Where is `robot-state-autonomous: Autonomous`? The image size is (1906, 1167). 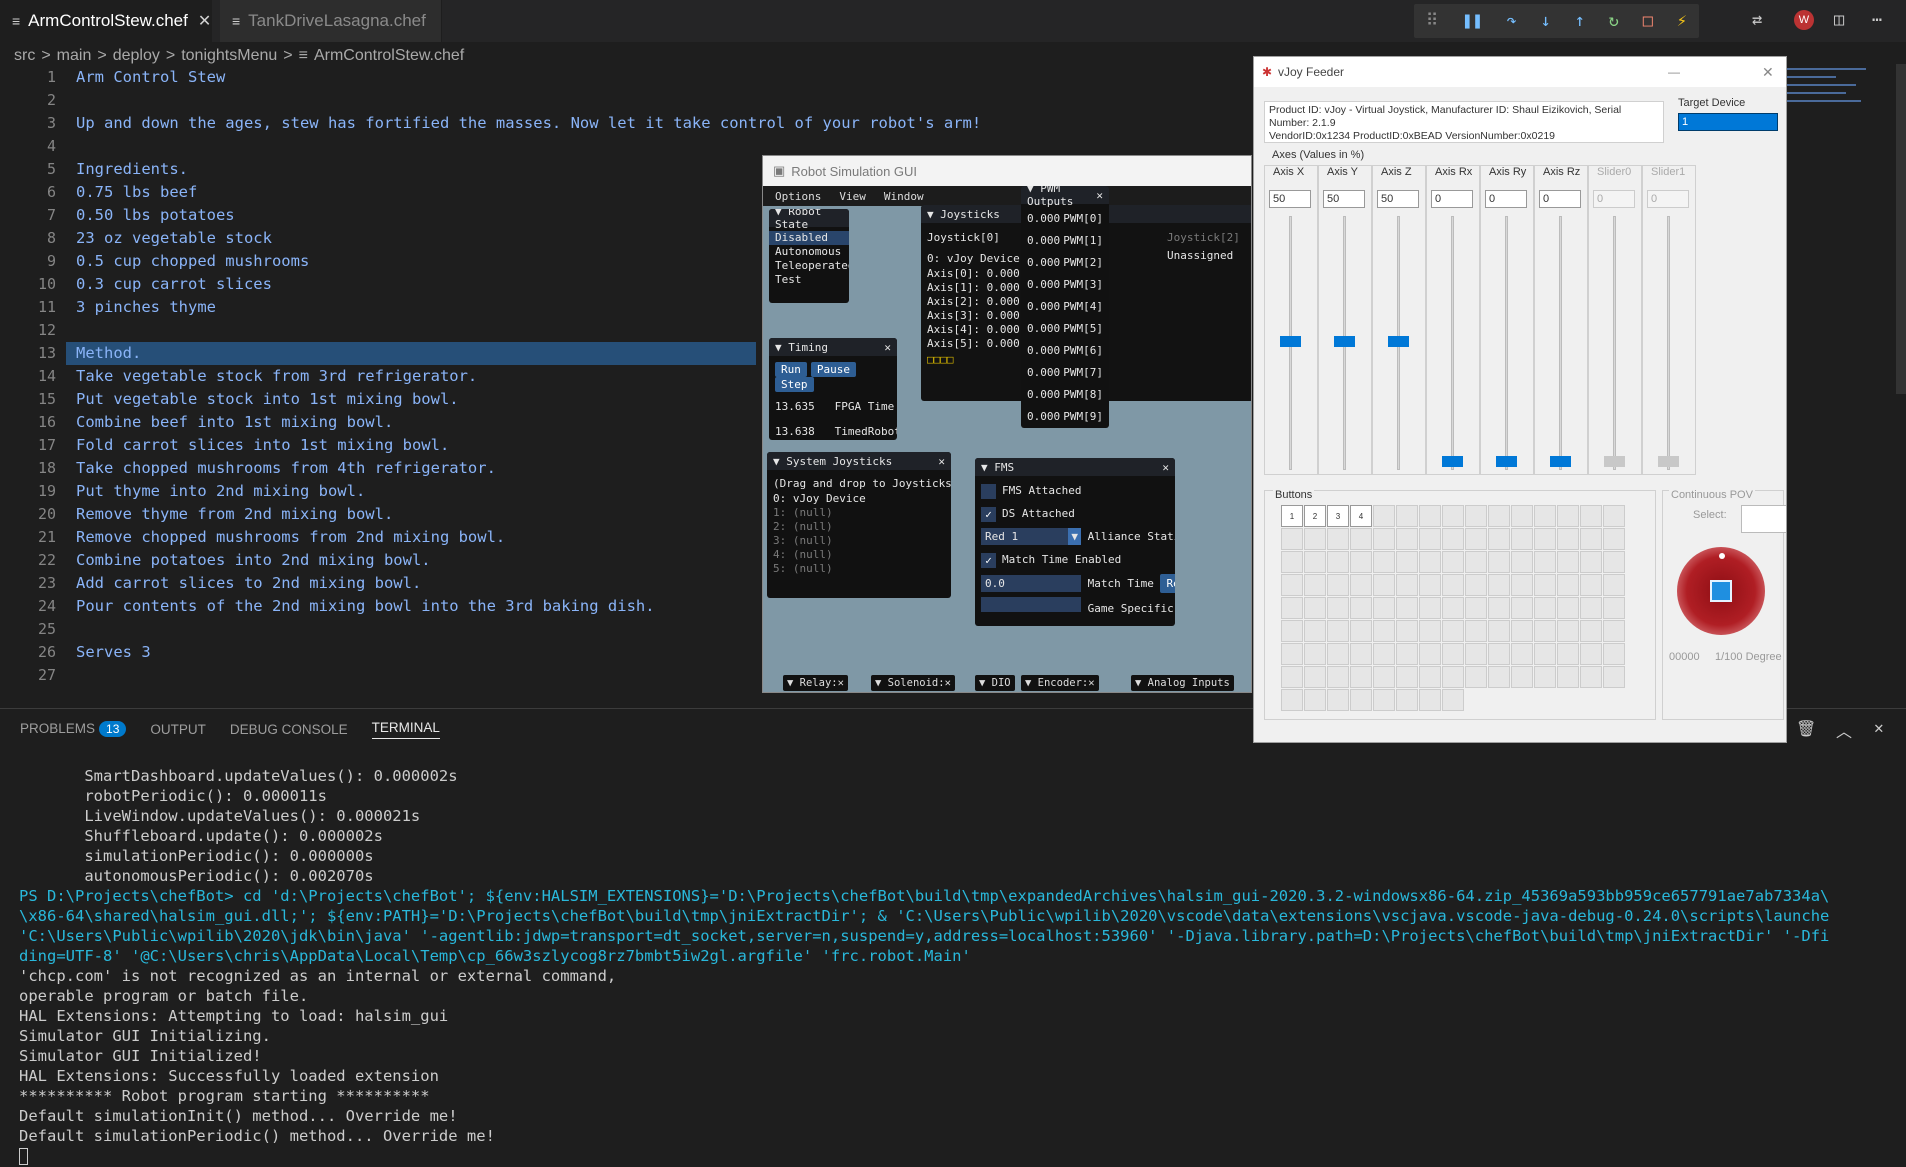
robot-state-autonomous: Autonomous is located at coordinates (809, 252).